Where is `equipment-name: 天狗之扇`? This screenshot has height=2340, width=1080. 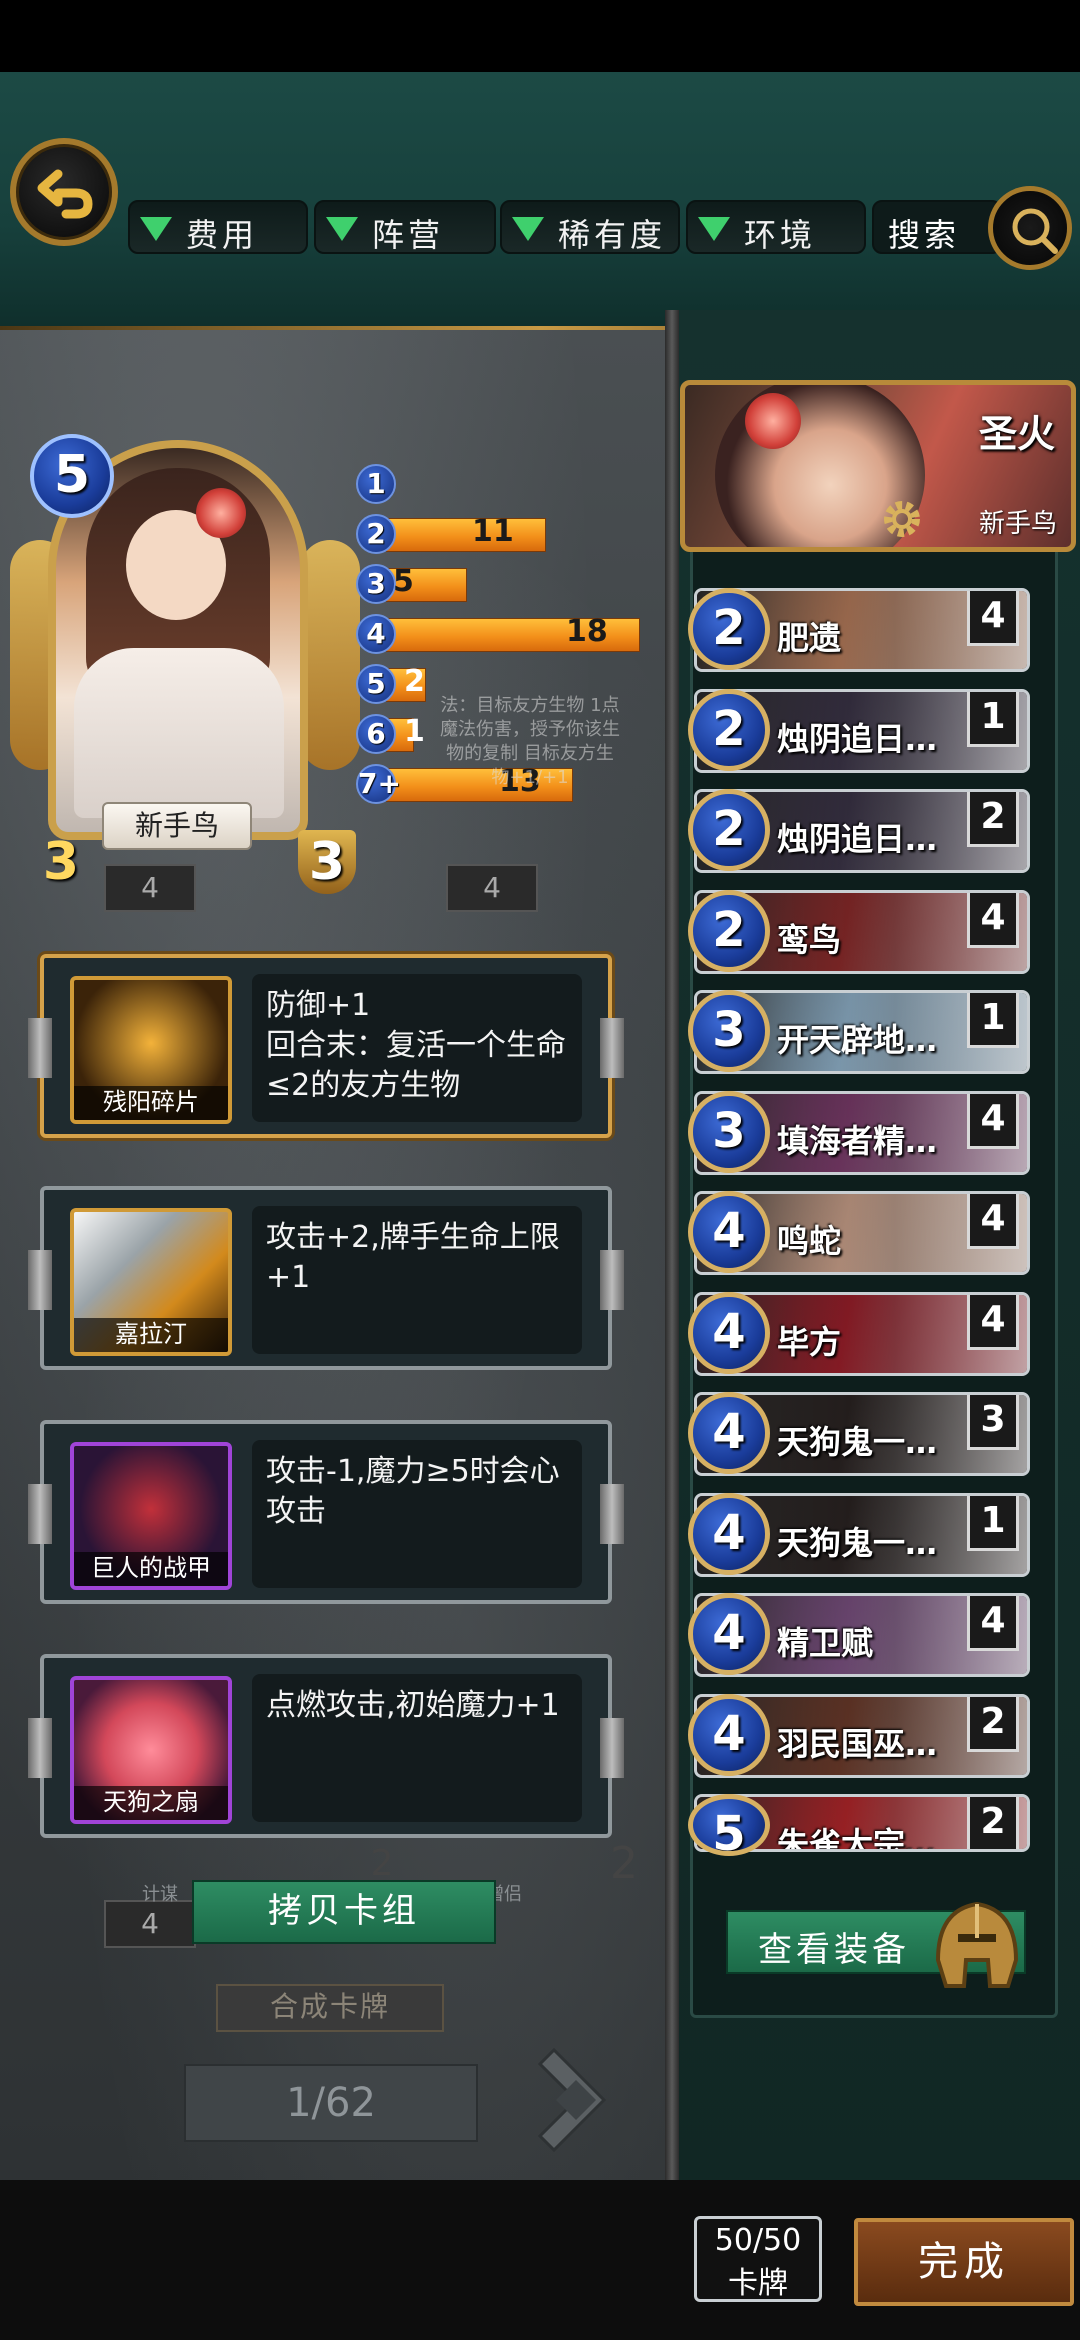 equipment-name: 天狗之扇 is located at coordinates (151, 1803).